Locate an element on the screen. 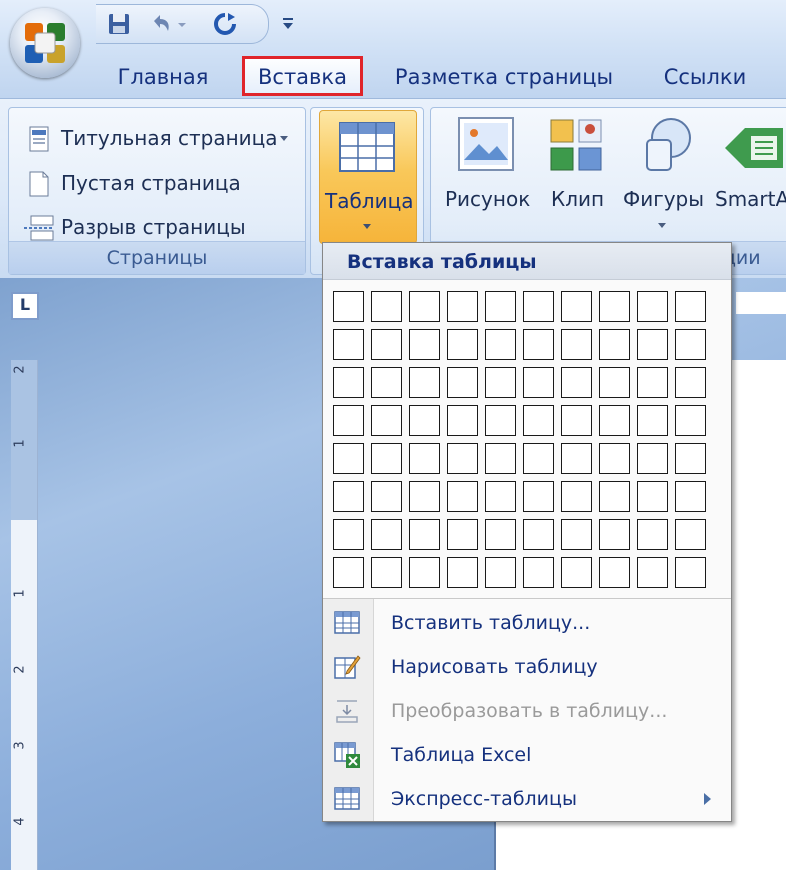 This screenshot has height=870, width=786. draw-table-item: Нарисовать таблицу is located at coordinates (527, 667).